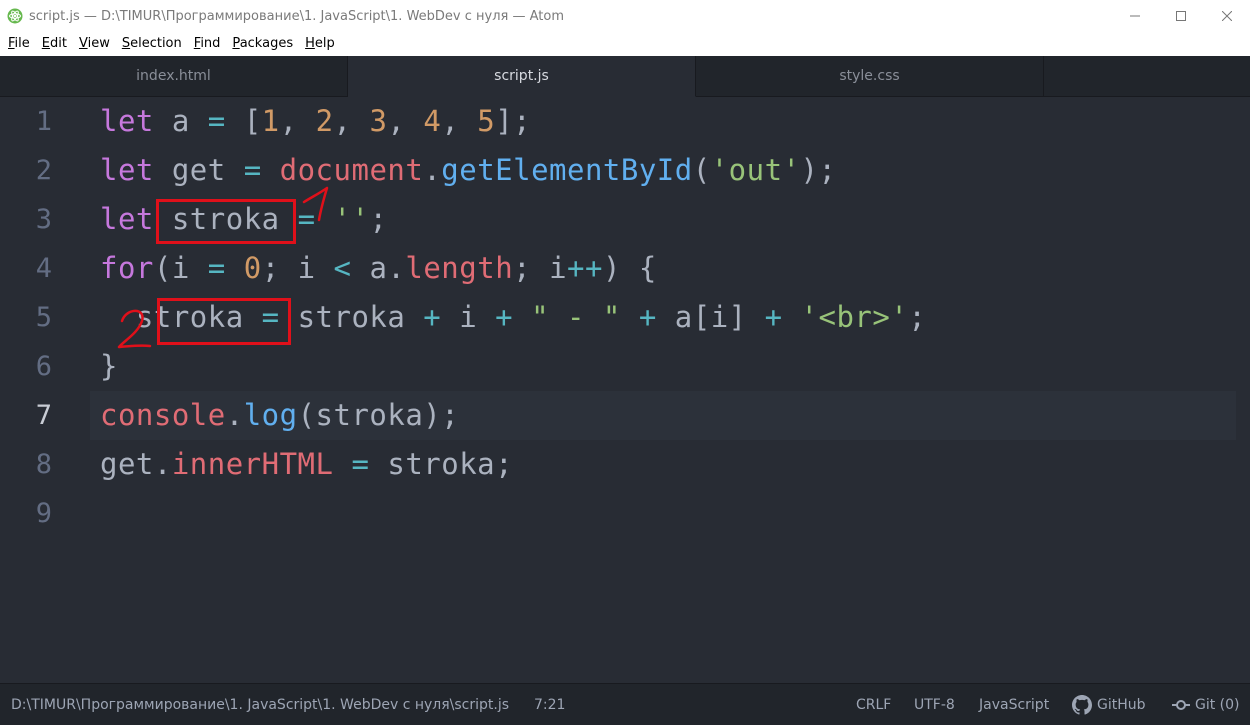 The image size is (1250, 725). What do you see at coordinates (522, 76) in the screenshot?
I see `tab-script-js: script.js` at bounding box center [522, 76].